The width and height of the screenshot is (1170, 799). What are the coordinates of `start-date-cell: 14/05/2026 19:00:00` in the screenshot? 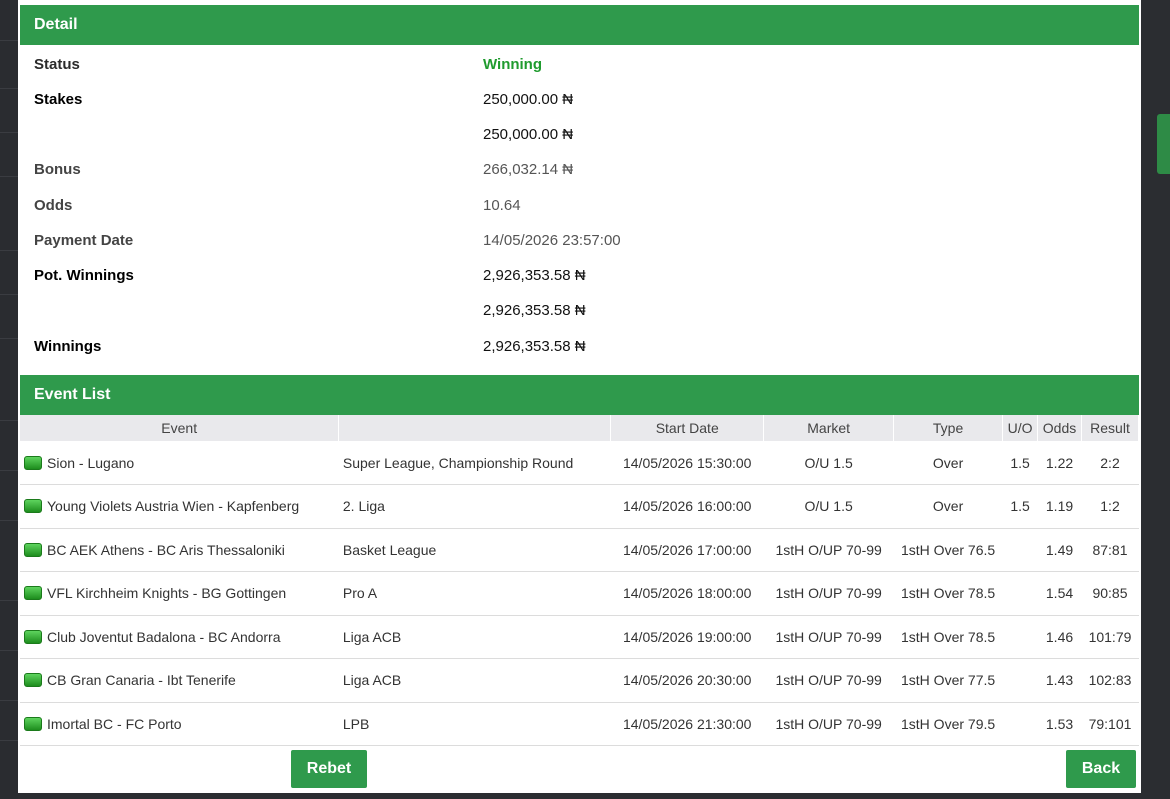 It's located at (687, 636).